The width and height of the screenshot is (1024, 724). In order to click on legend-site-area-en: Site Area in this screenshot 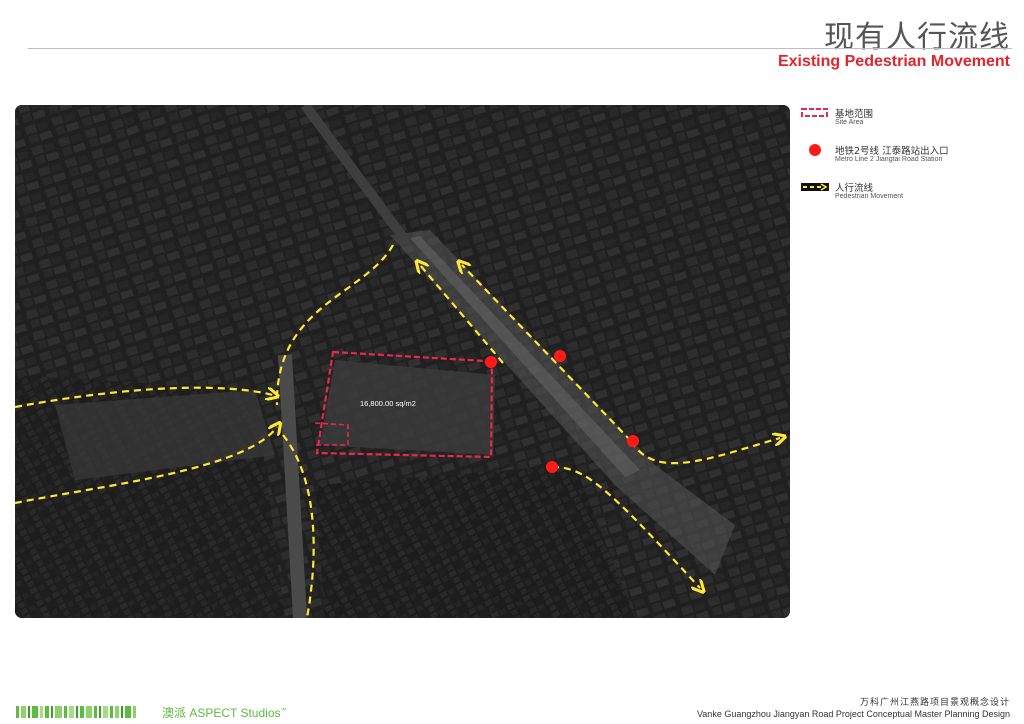, I will do `click(849, 122)`.